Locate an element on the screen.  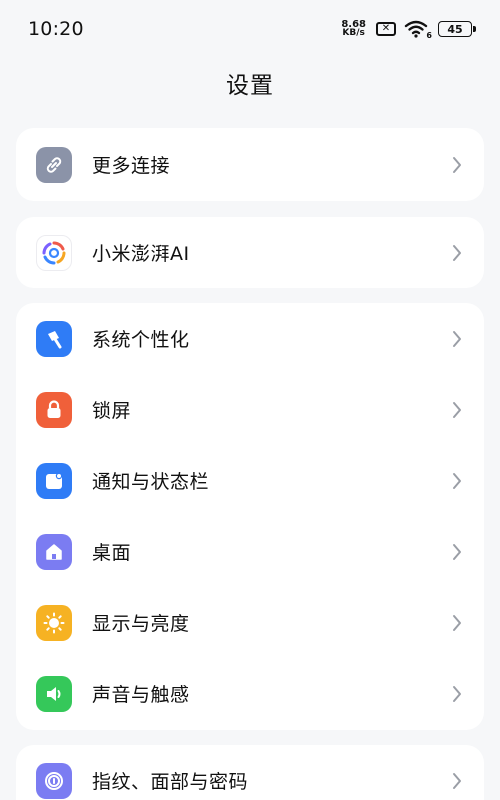
settings-group-ai: 小米澎湃AI is located at coordinates (250, 252).